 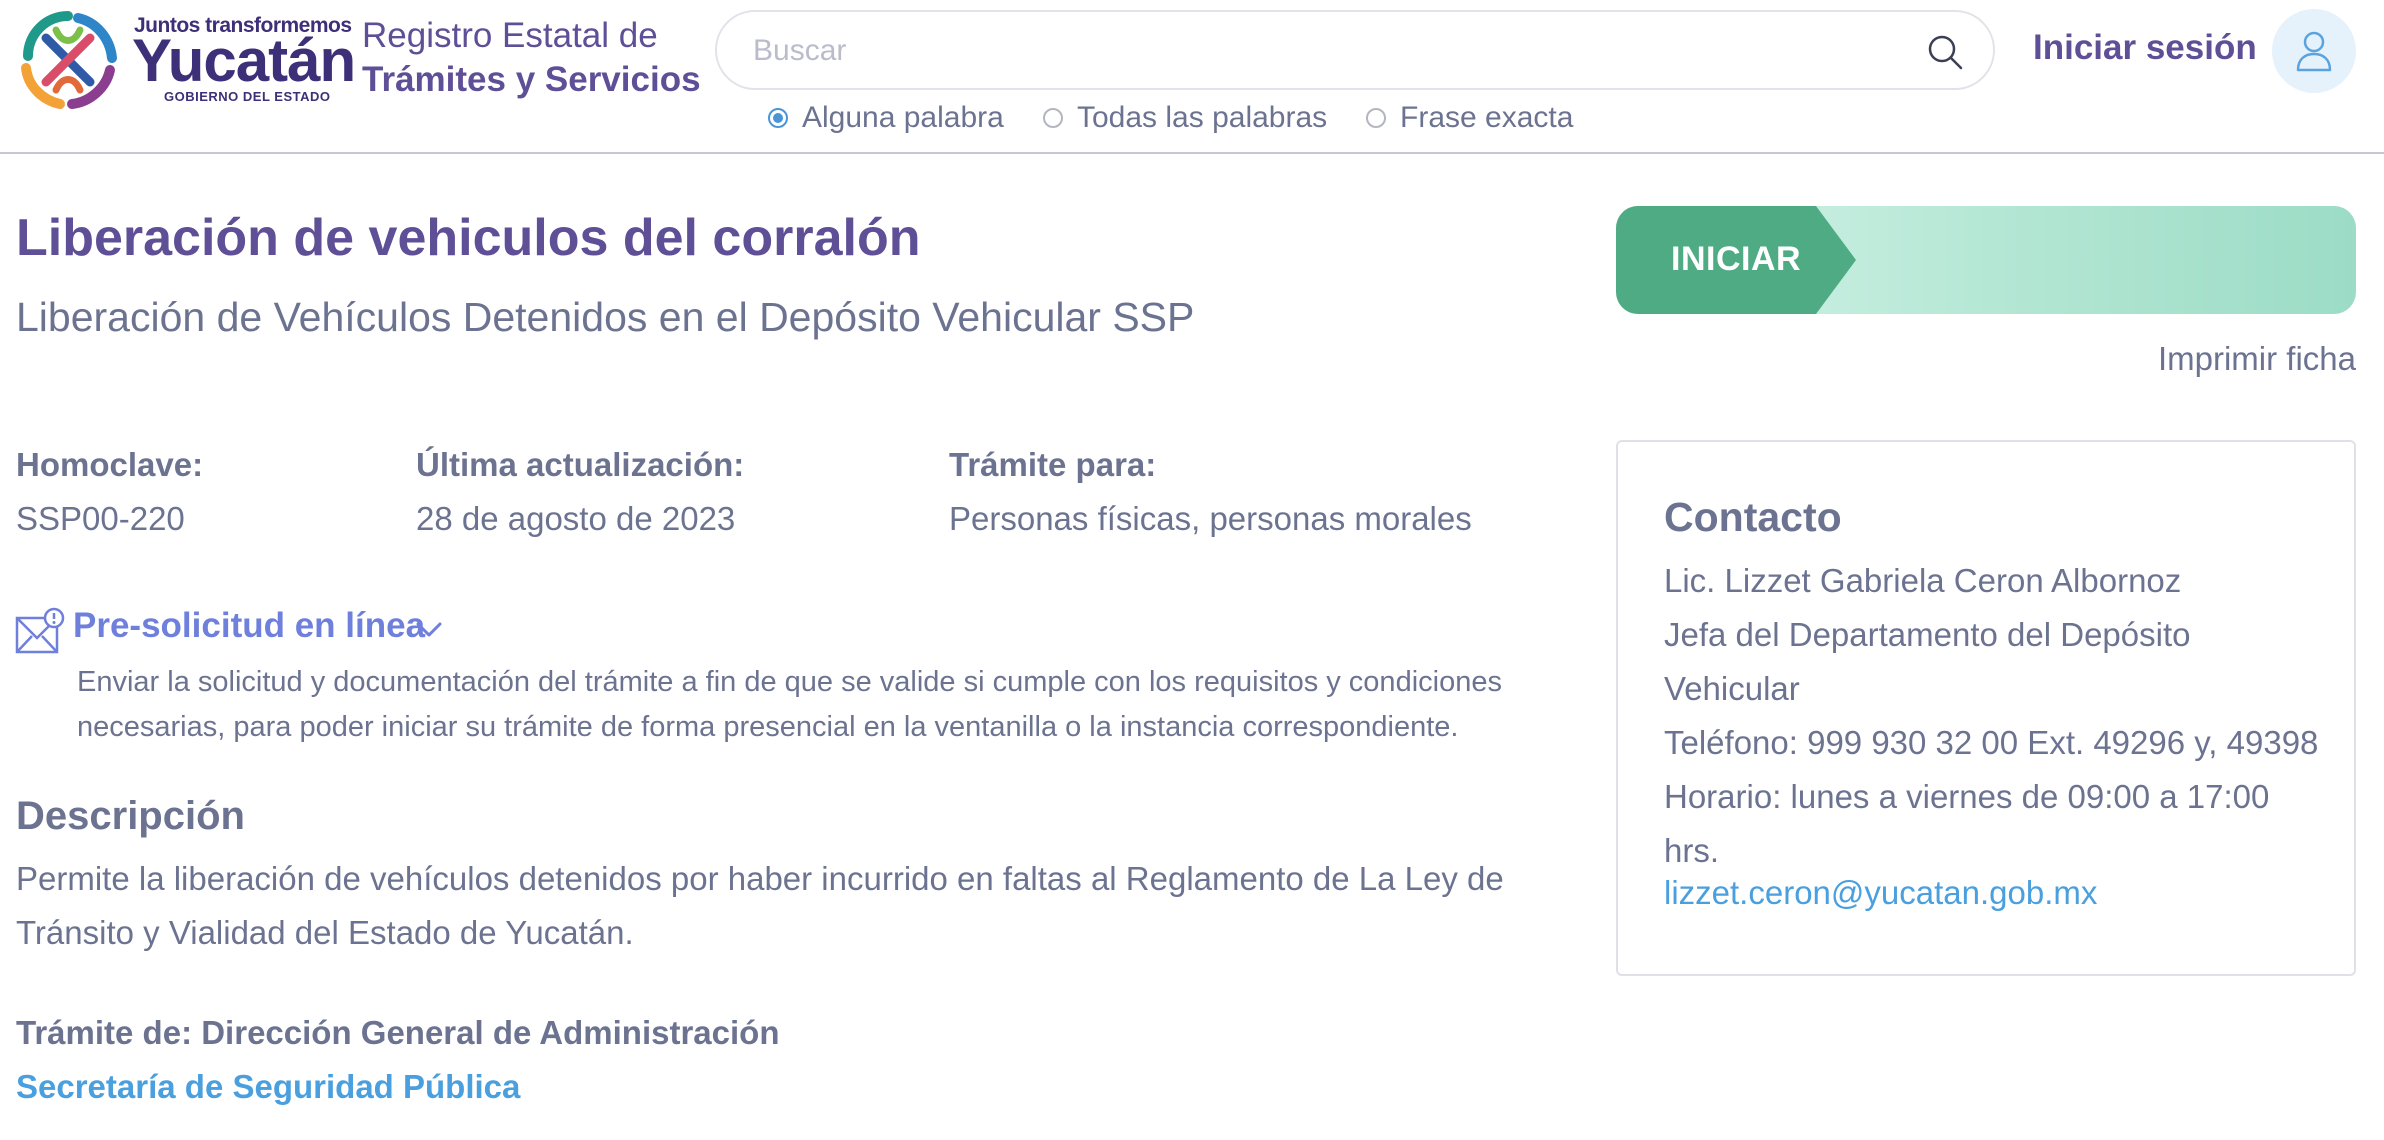 What do you see at coordinates (247, 96) in the screenshot?
I see `brand-subtitle: GOBIERNO DEL ESTADO` at bounding box center [247, 96].